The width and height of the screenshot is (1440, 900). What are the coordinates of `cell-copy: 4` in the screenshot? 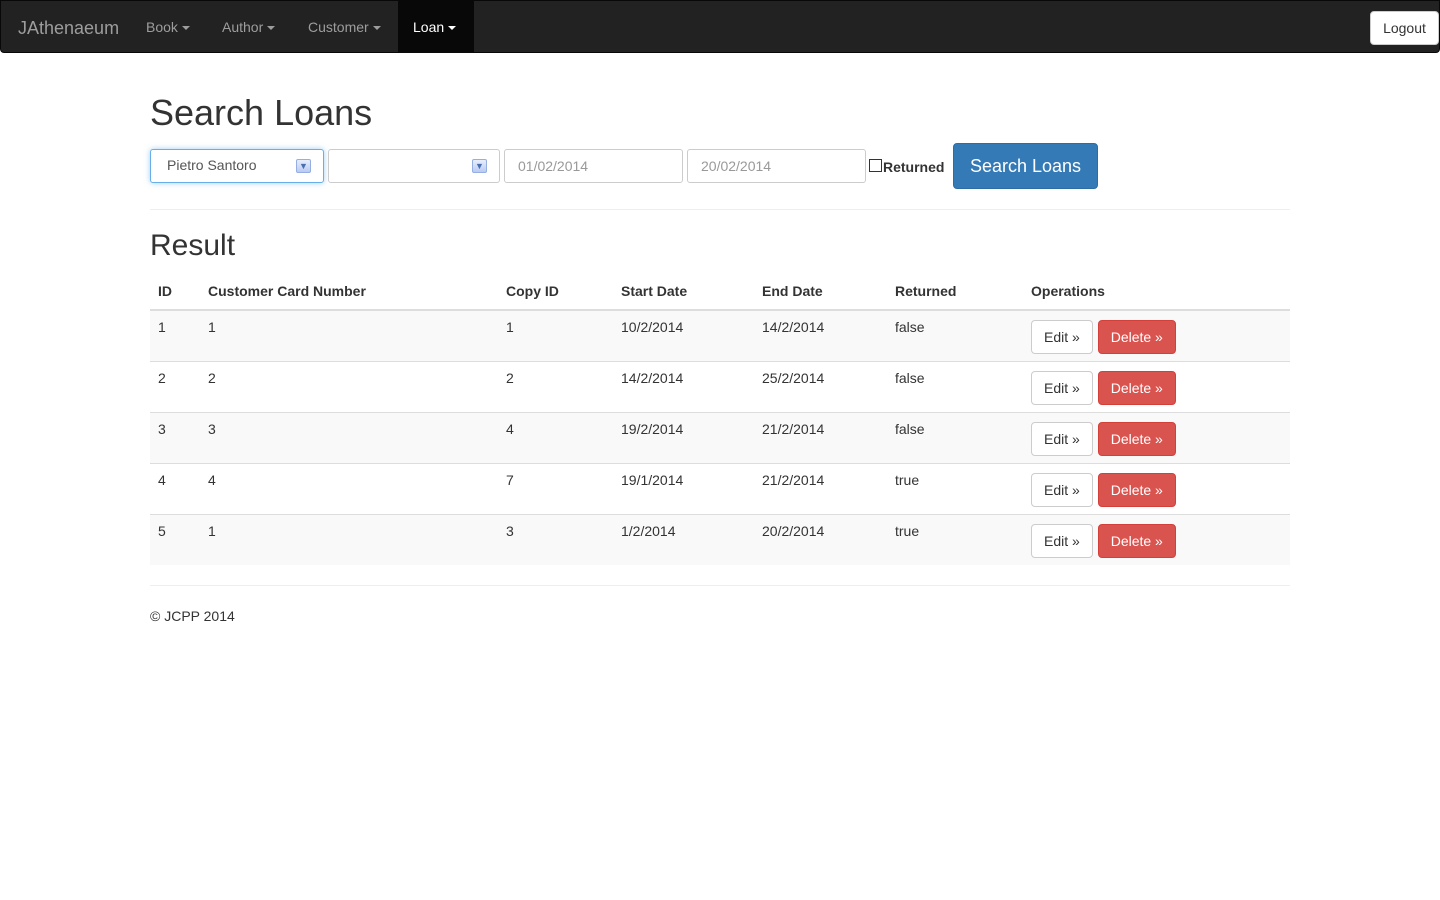 It's located at (555, 437).